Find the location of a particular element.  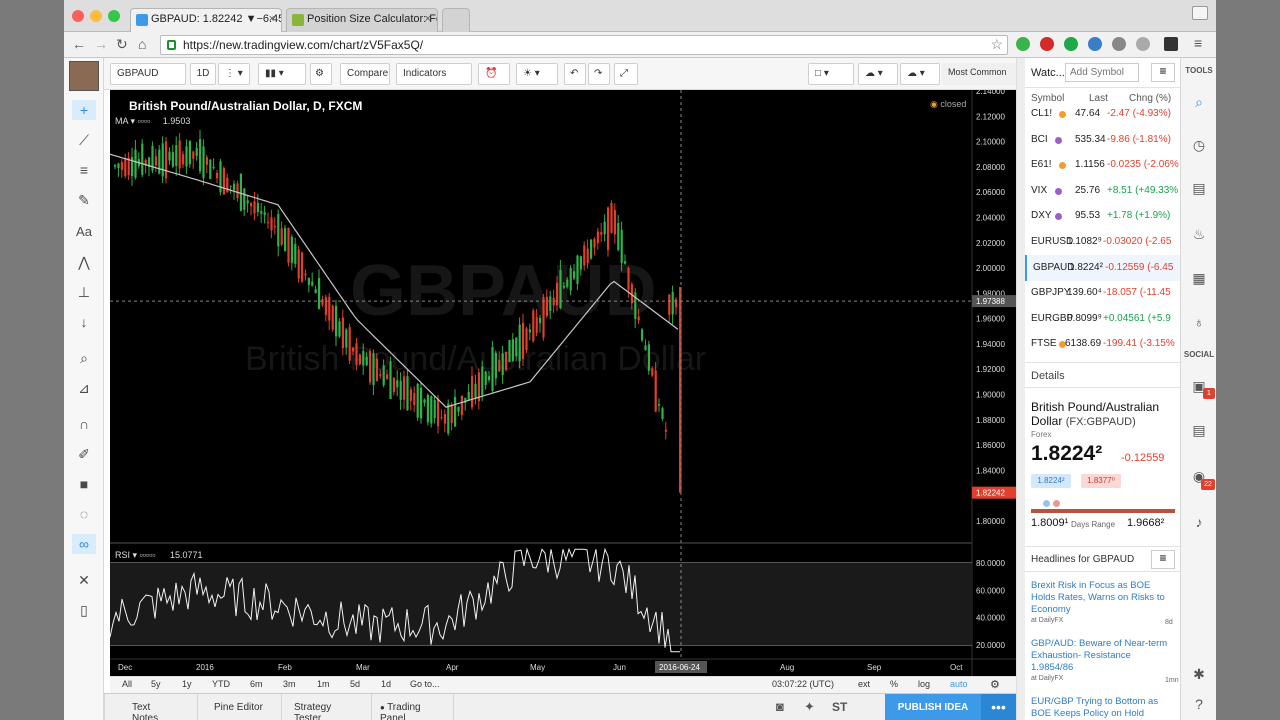

remove-tools-icon: ✕ is located at coordinates (84, 580).